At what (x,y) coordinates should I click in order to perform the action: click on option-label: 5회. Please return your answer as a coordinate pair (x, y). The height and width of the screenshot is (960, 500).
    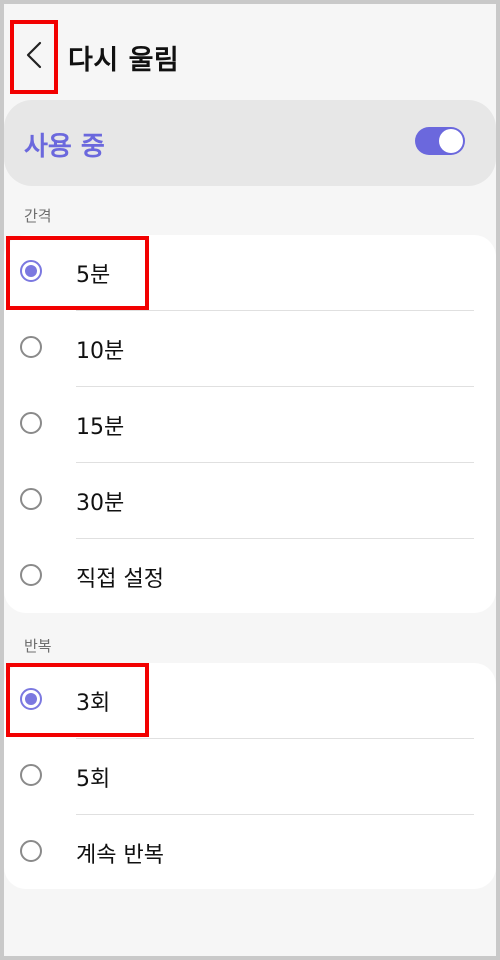
    Looking at the image, I should click on (93, 779).